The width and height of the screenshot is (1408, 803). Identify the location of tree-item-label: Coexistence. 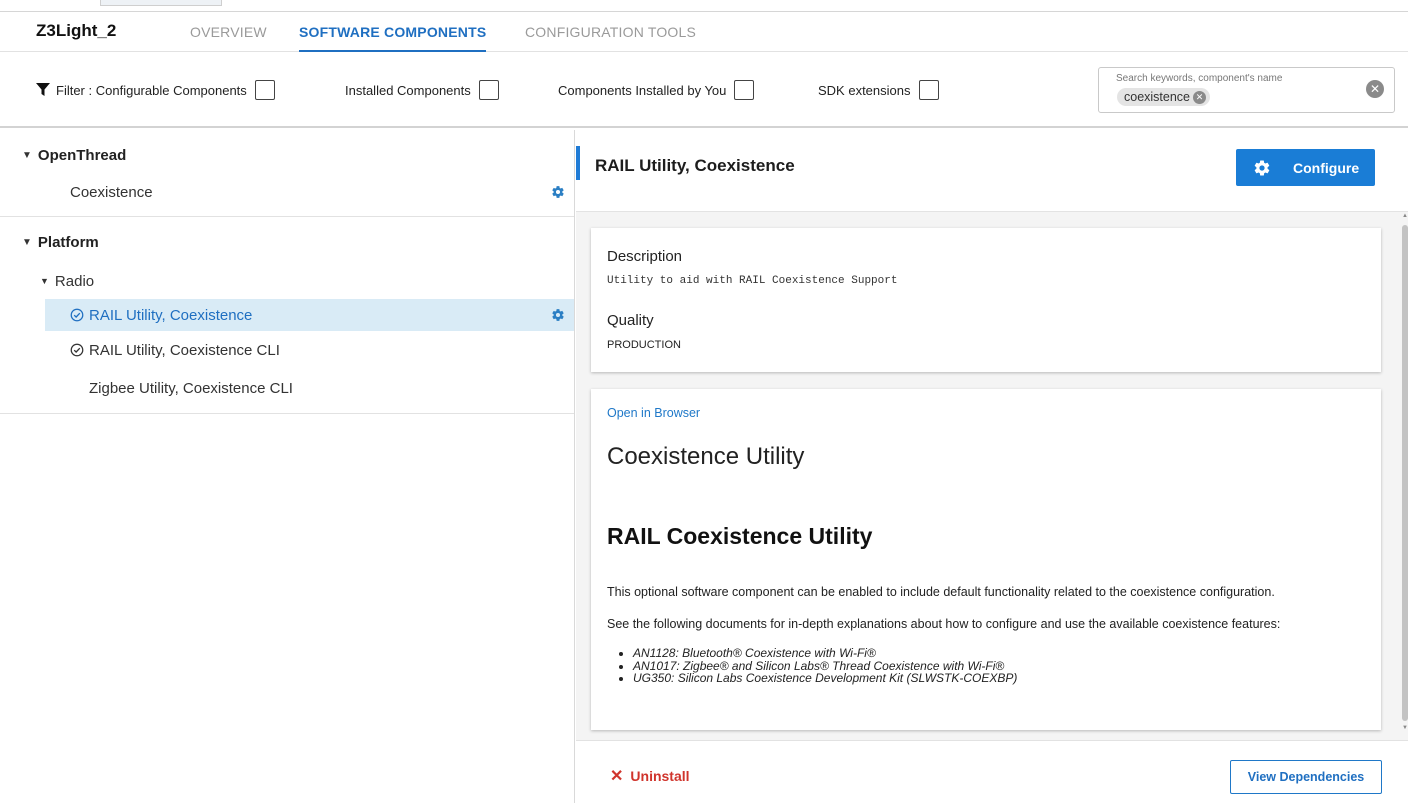
(111, 192).